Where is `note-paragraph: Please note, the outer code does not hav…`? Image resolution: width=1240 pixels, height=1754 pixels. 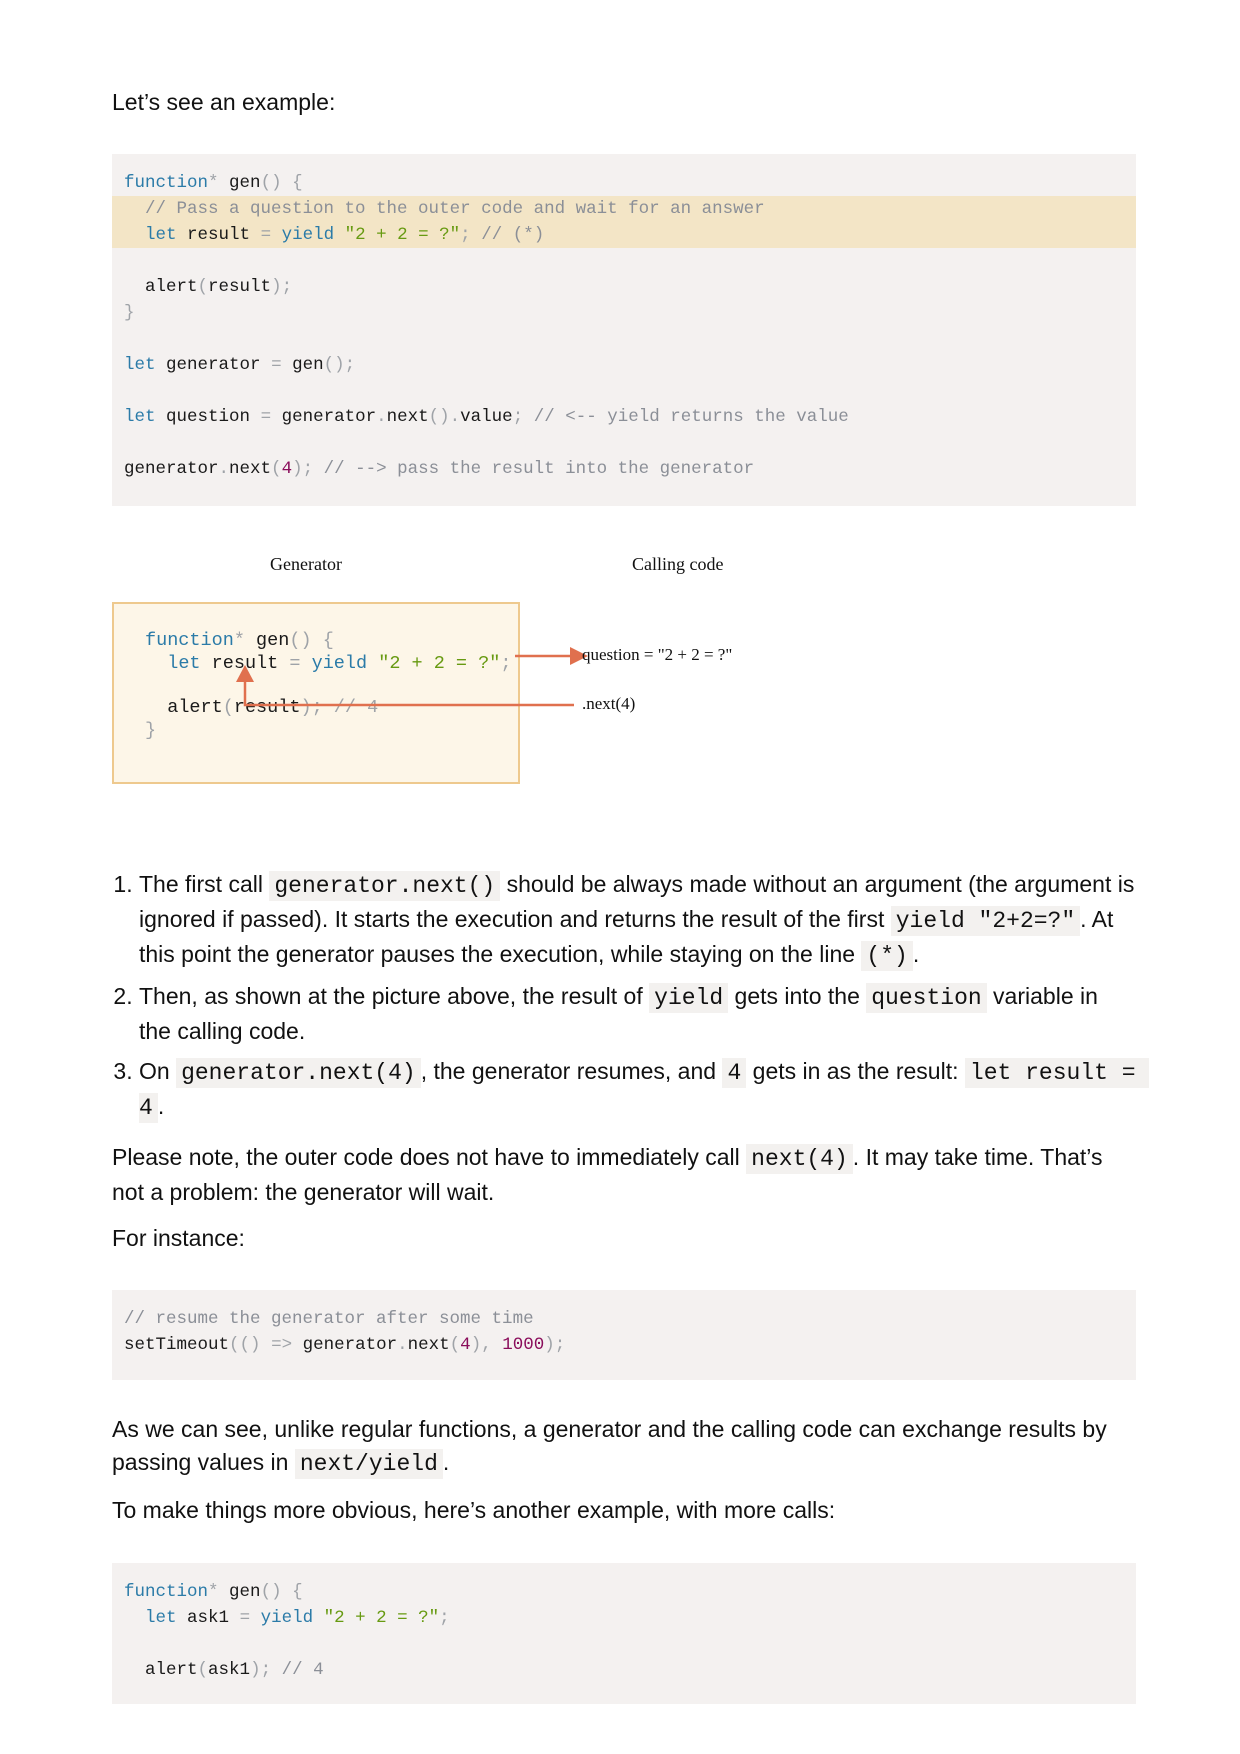 note-paragraph: Please note, the outer code does not hav… is located at coordinates (624, 1175).